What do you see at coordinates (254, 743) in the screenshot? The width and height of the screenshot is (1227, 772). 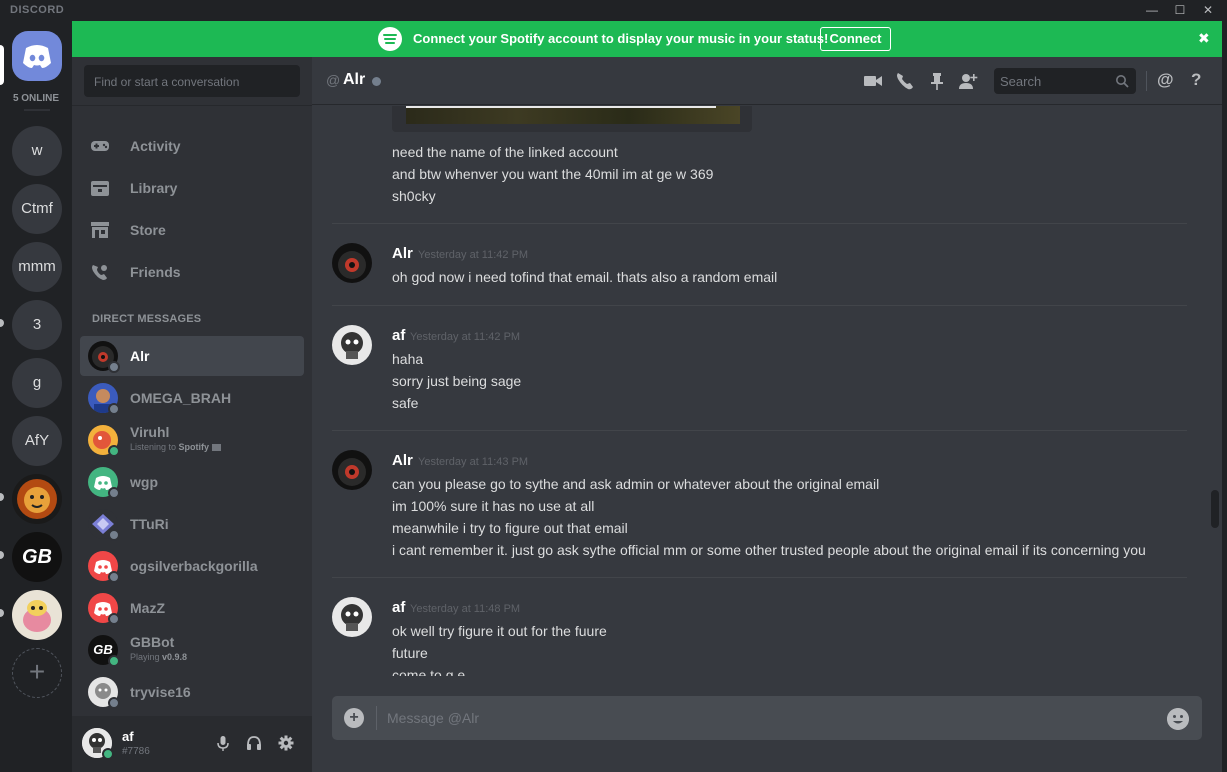 I see `headphones-icon` at bounding box center [254, 743].